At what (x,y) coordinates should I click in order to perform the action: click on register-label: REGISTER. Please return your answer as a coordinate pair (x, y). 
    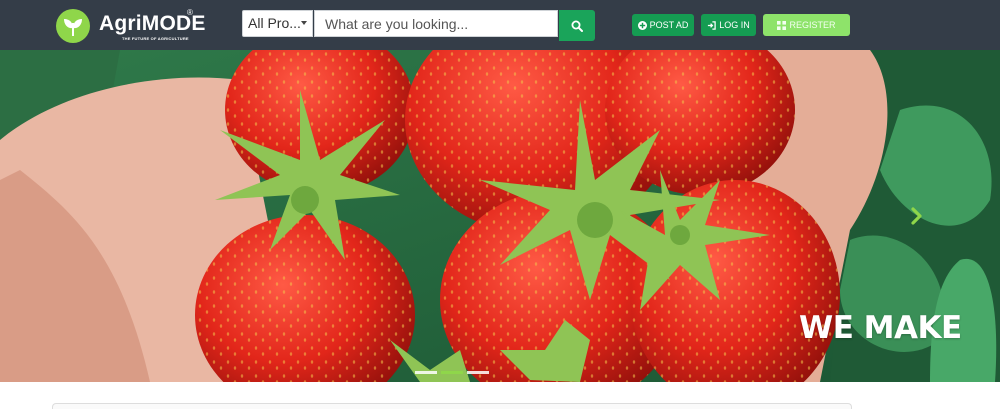
    Looking at the image, I should click on (812, 25).